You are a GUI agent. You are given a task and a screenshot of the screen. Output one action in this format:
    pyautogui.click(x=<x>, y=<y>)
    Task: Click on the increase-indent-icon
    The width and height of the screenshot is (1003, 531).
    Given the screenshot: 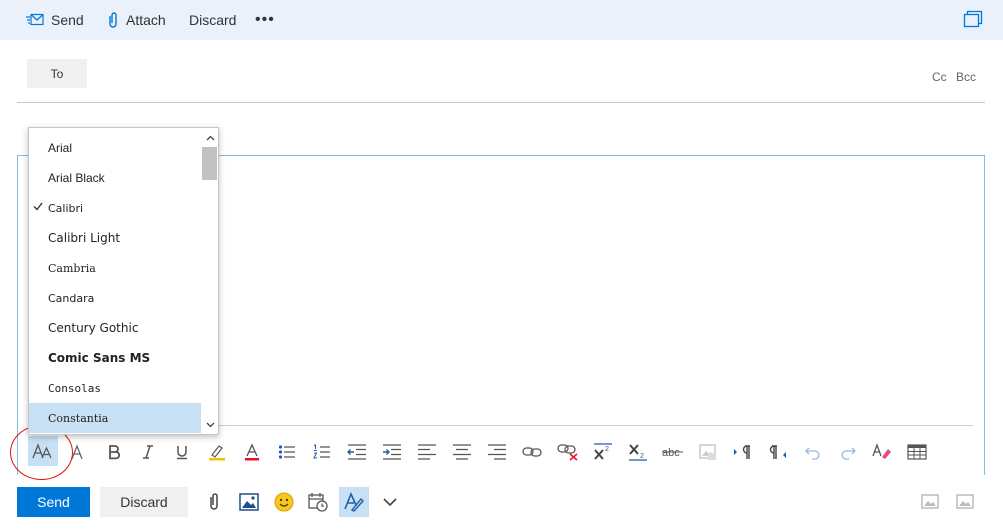 What is the action you would take?
    pyautogui.click(x=392, y=452)
    